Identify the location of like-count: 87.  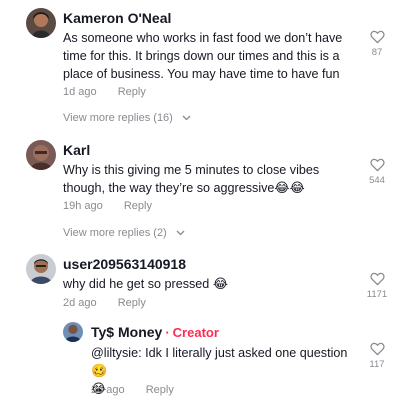
(377, 52).